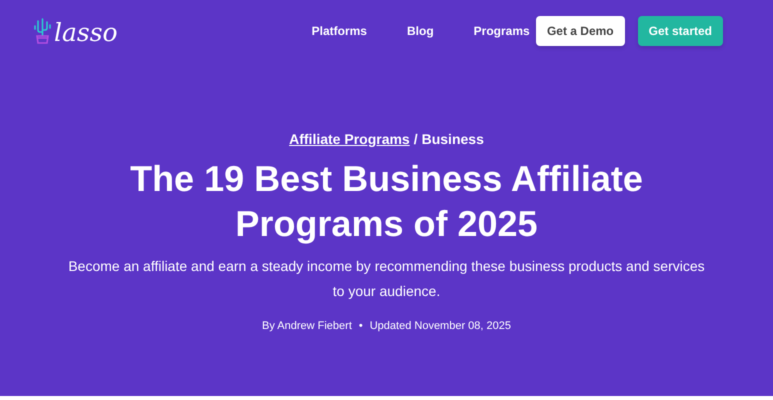 This screenshot has width=773, height=400. Describe the element at coordinates (440, 326) in the screenshot. I see `updated-date: Updated November 08, 2025` at that location.